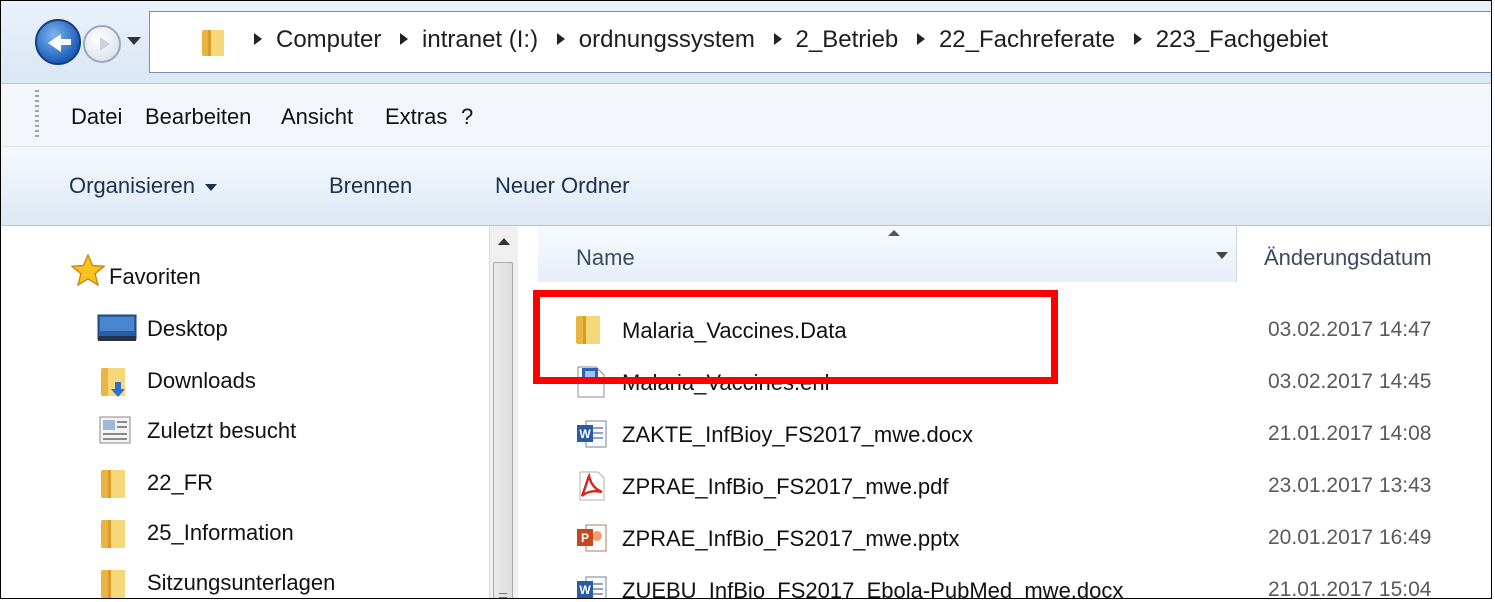 This screenshot has height=602, width=1495. What do you see at coordinates (1350, 381) in the screenshot?
I see `file-date: 03.02.2017 14:45` at bounding box center [1350, 381].